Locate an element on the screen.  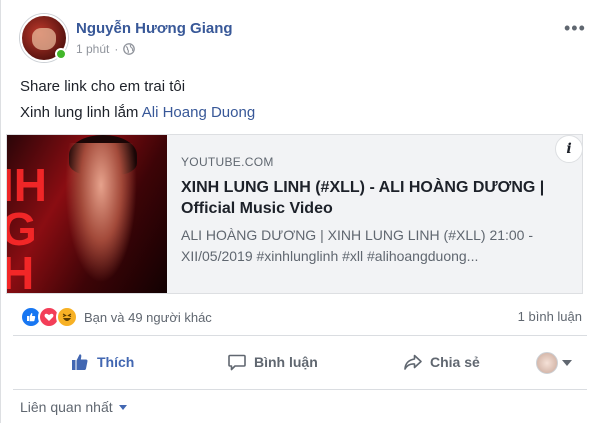
comment-button: Bình luận is located at coordinates (272, 362).